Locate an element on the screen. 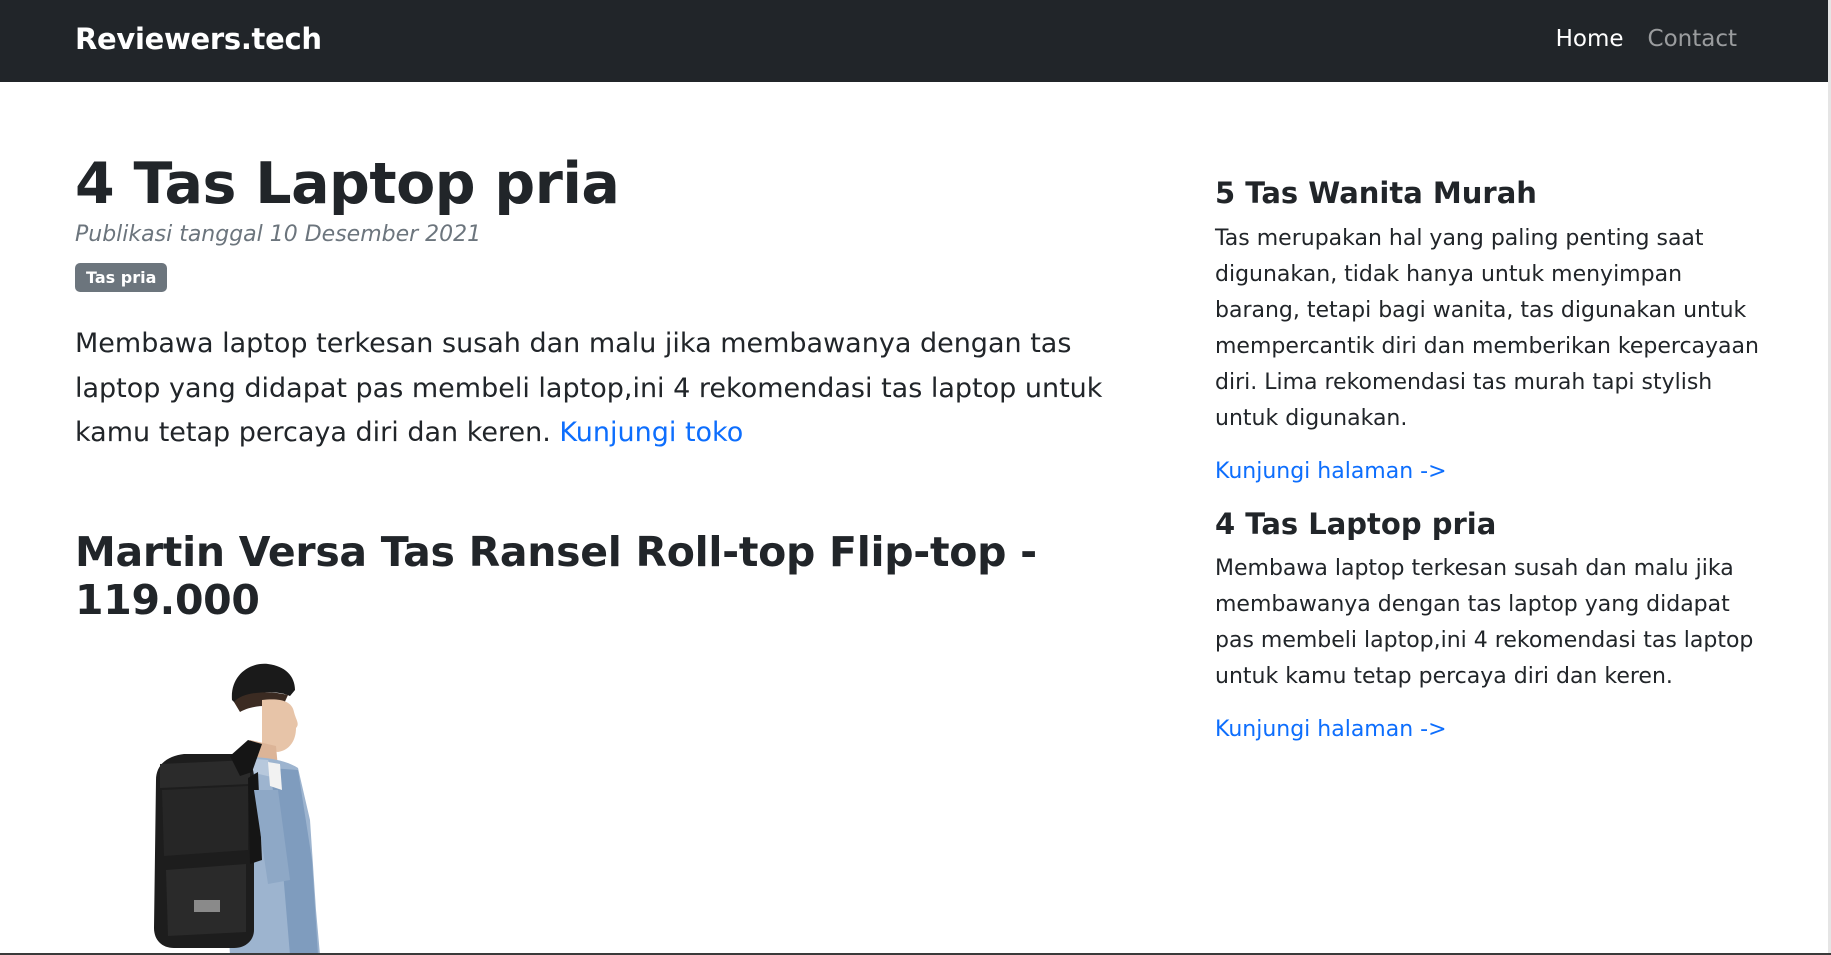 Image resolution: width=1831 pixels, height=955 pixels. category-badge: Tas pria is located at coordinates (121, 278).